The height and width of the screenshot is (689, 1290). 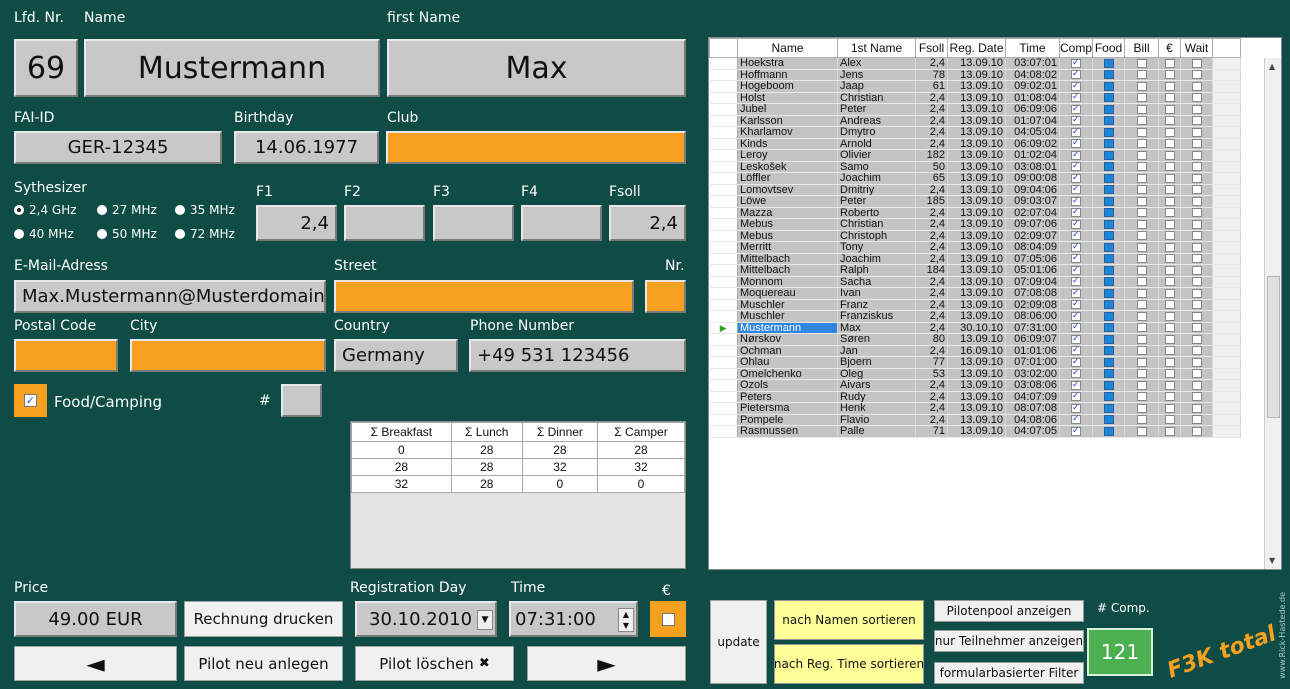 What do you see at coordinates (876, 293) in the screenshot?
I see `grid-cell: Ivan` at bounding box center [876, 293].